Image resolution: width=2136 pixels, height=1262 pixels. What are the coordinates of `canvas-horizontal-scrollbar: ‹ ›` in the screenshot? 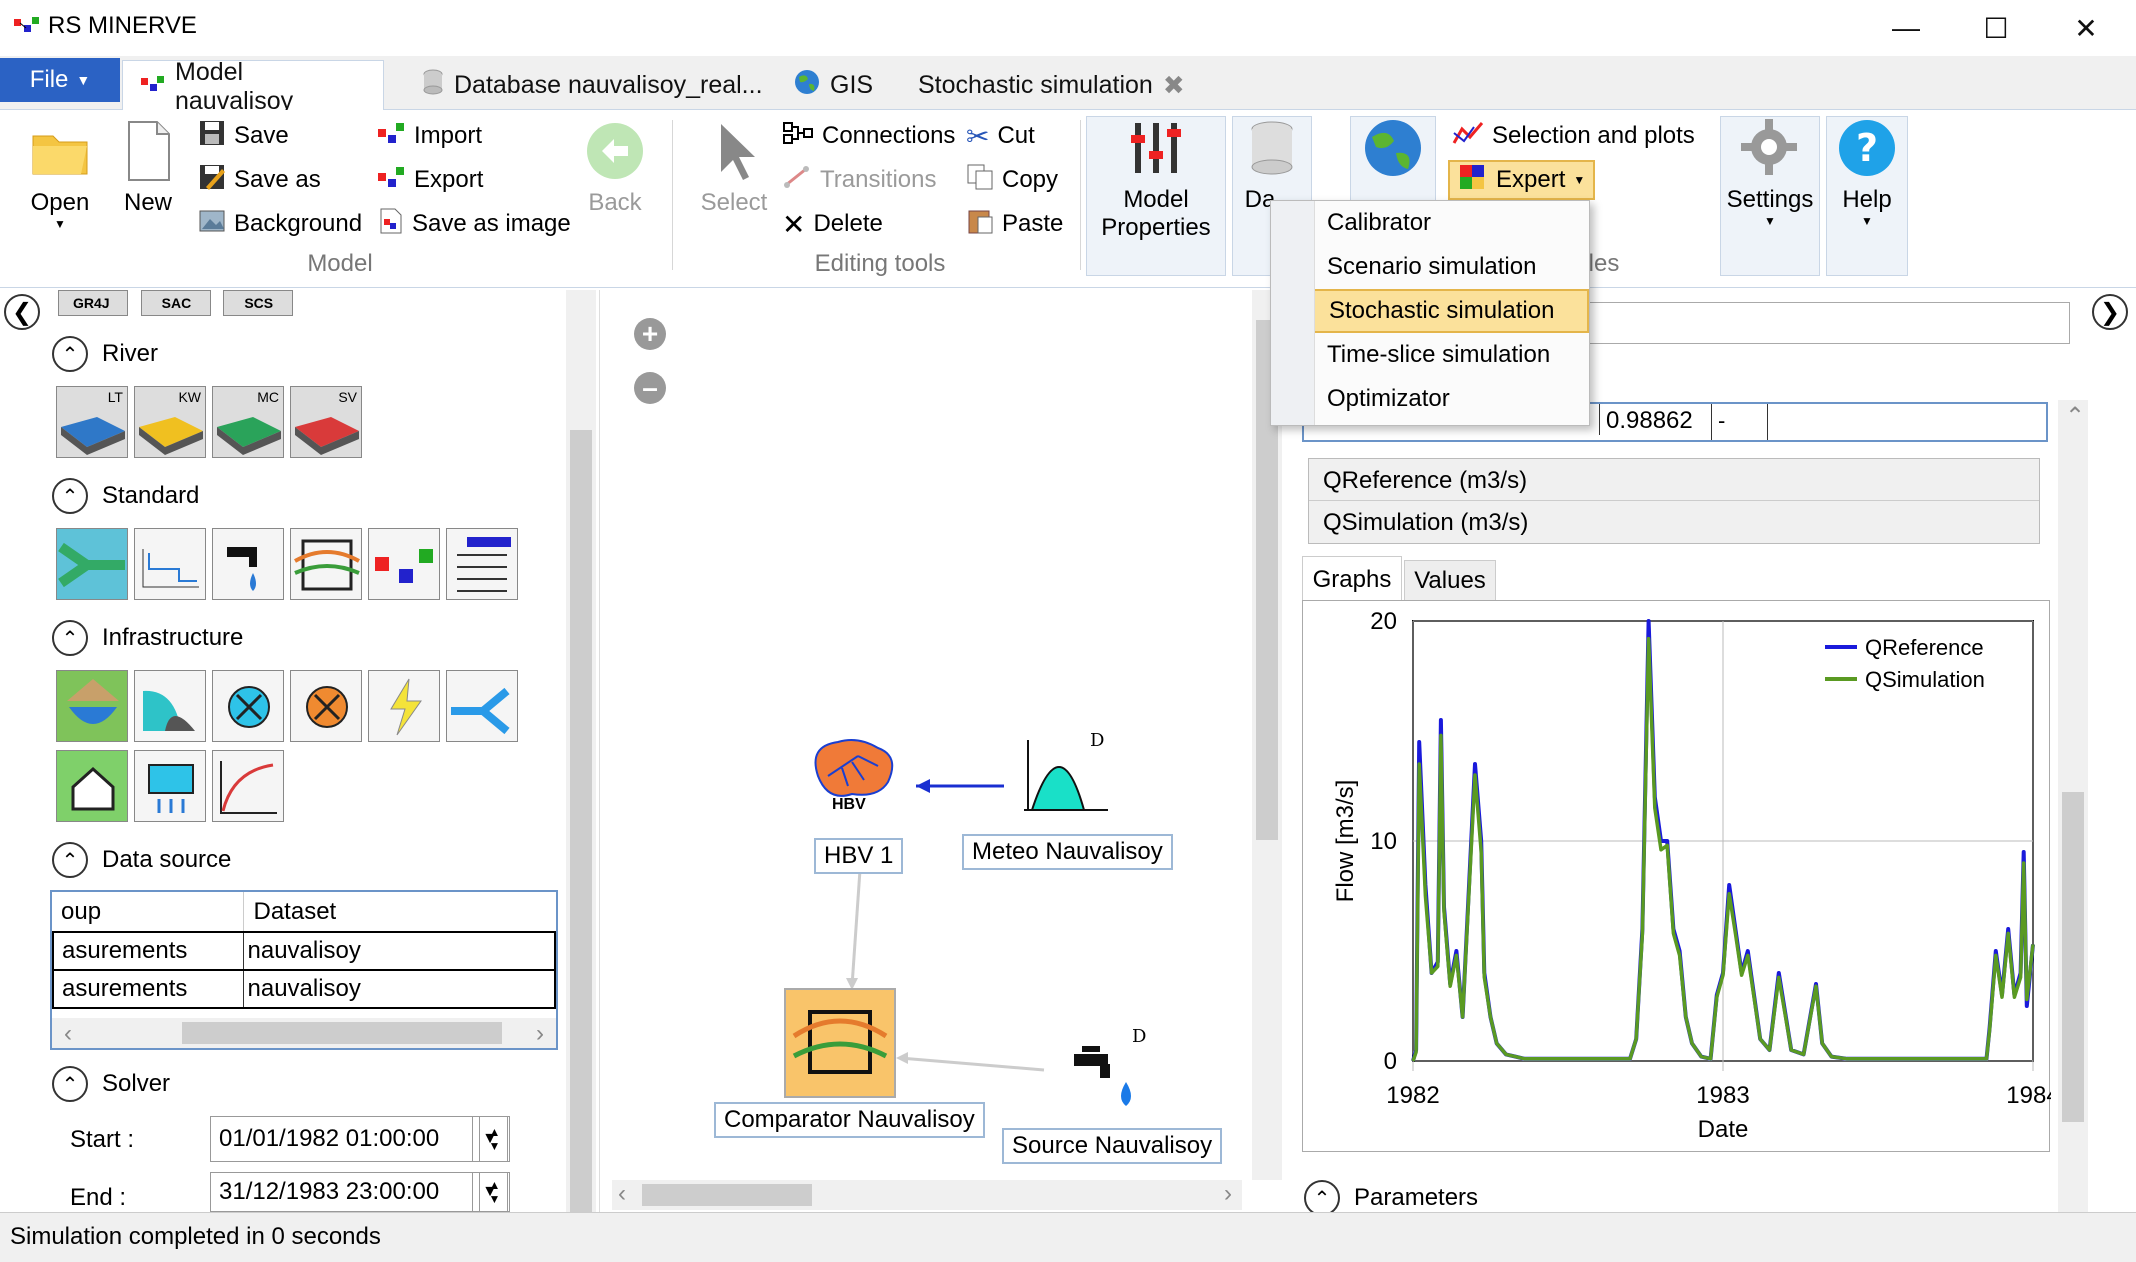 It's located at (927, 1195).